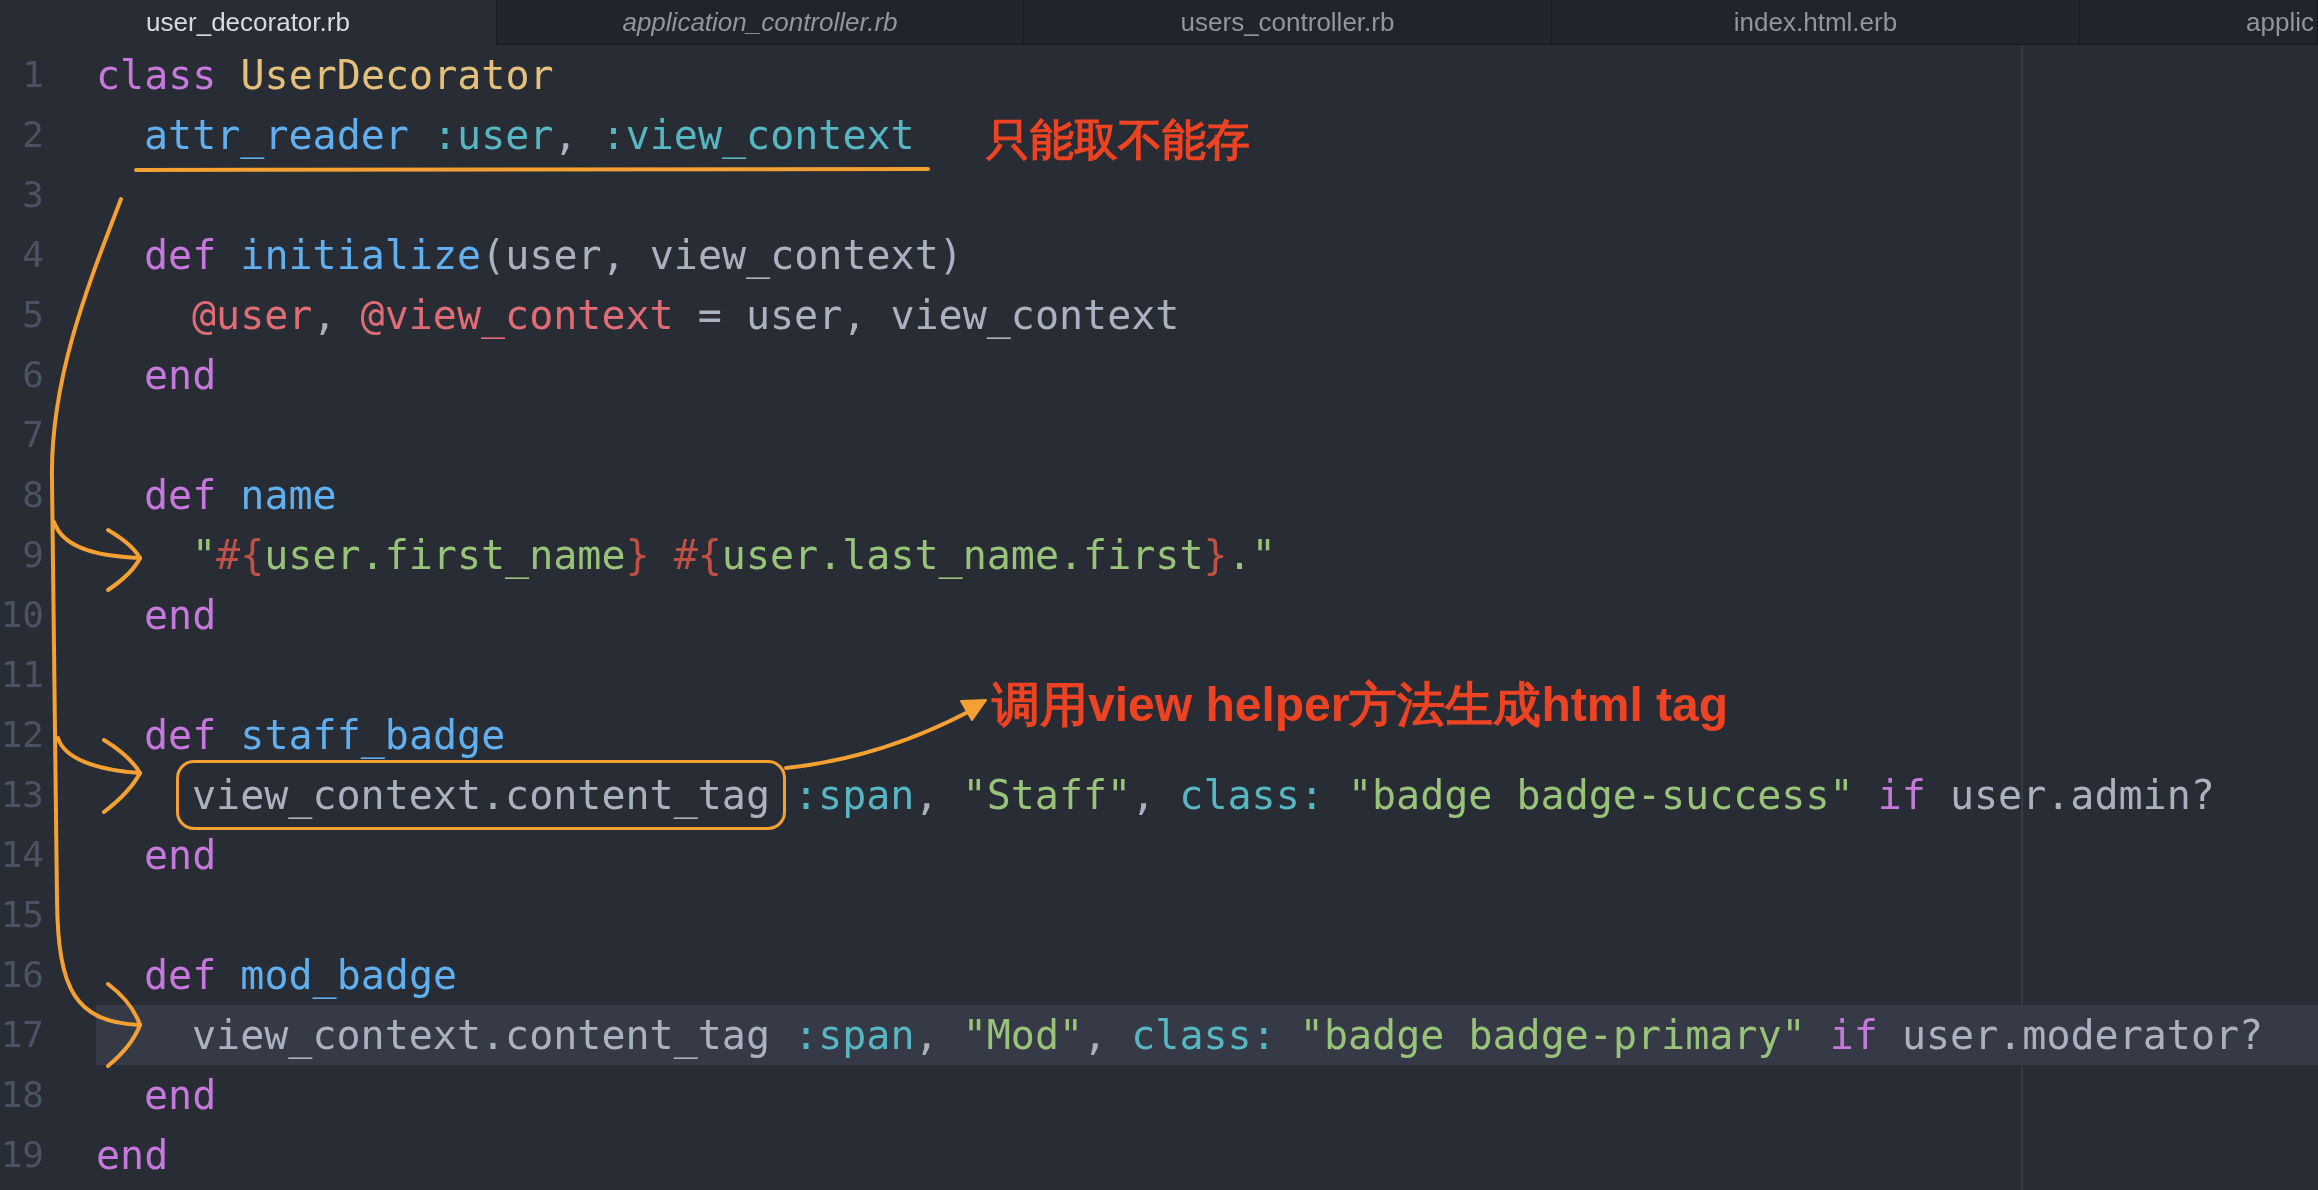 This screenshot has width=2318, height=1190. I want to click on annotation-note: 只能取不能存, so click(1118, 140).